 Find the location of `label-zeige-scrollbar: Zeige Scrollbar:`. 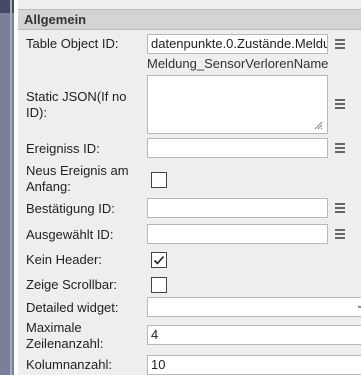

label-zeige-scrollbar: Zeige Scrollbar: is located at coordinates (72, 284).